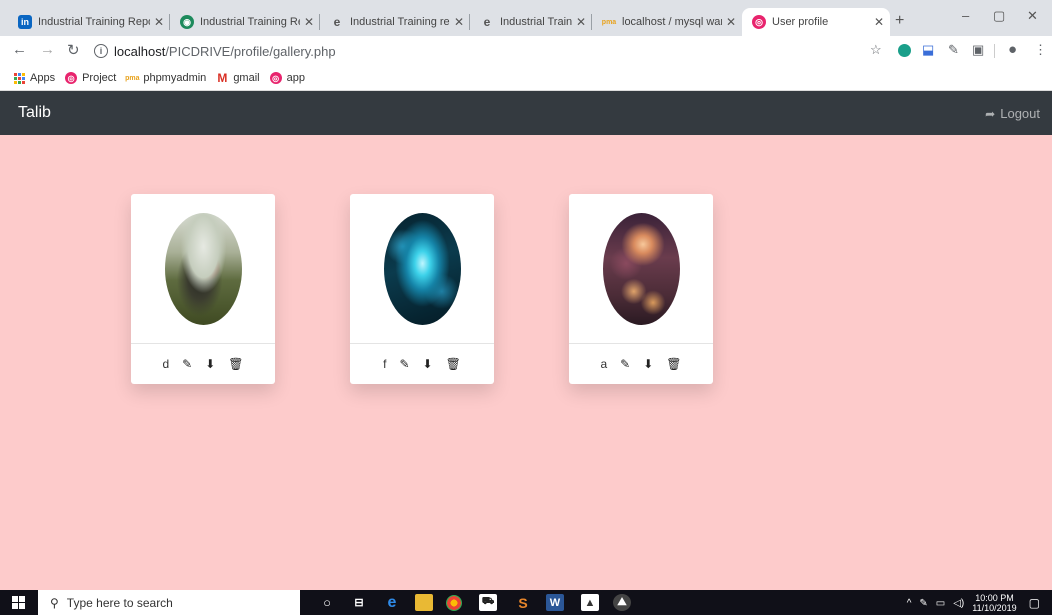 The image size is (1052, 615). What do you see at coordinates (18, 602) in the screenshot?
I see `windows-start-icon` at bounding box center [18, 602].